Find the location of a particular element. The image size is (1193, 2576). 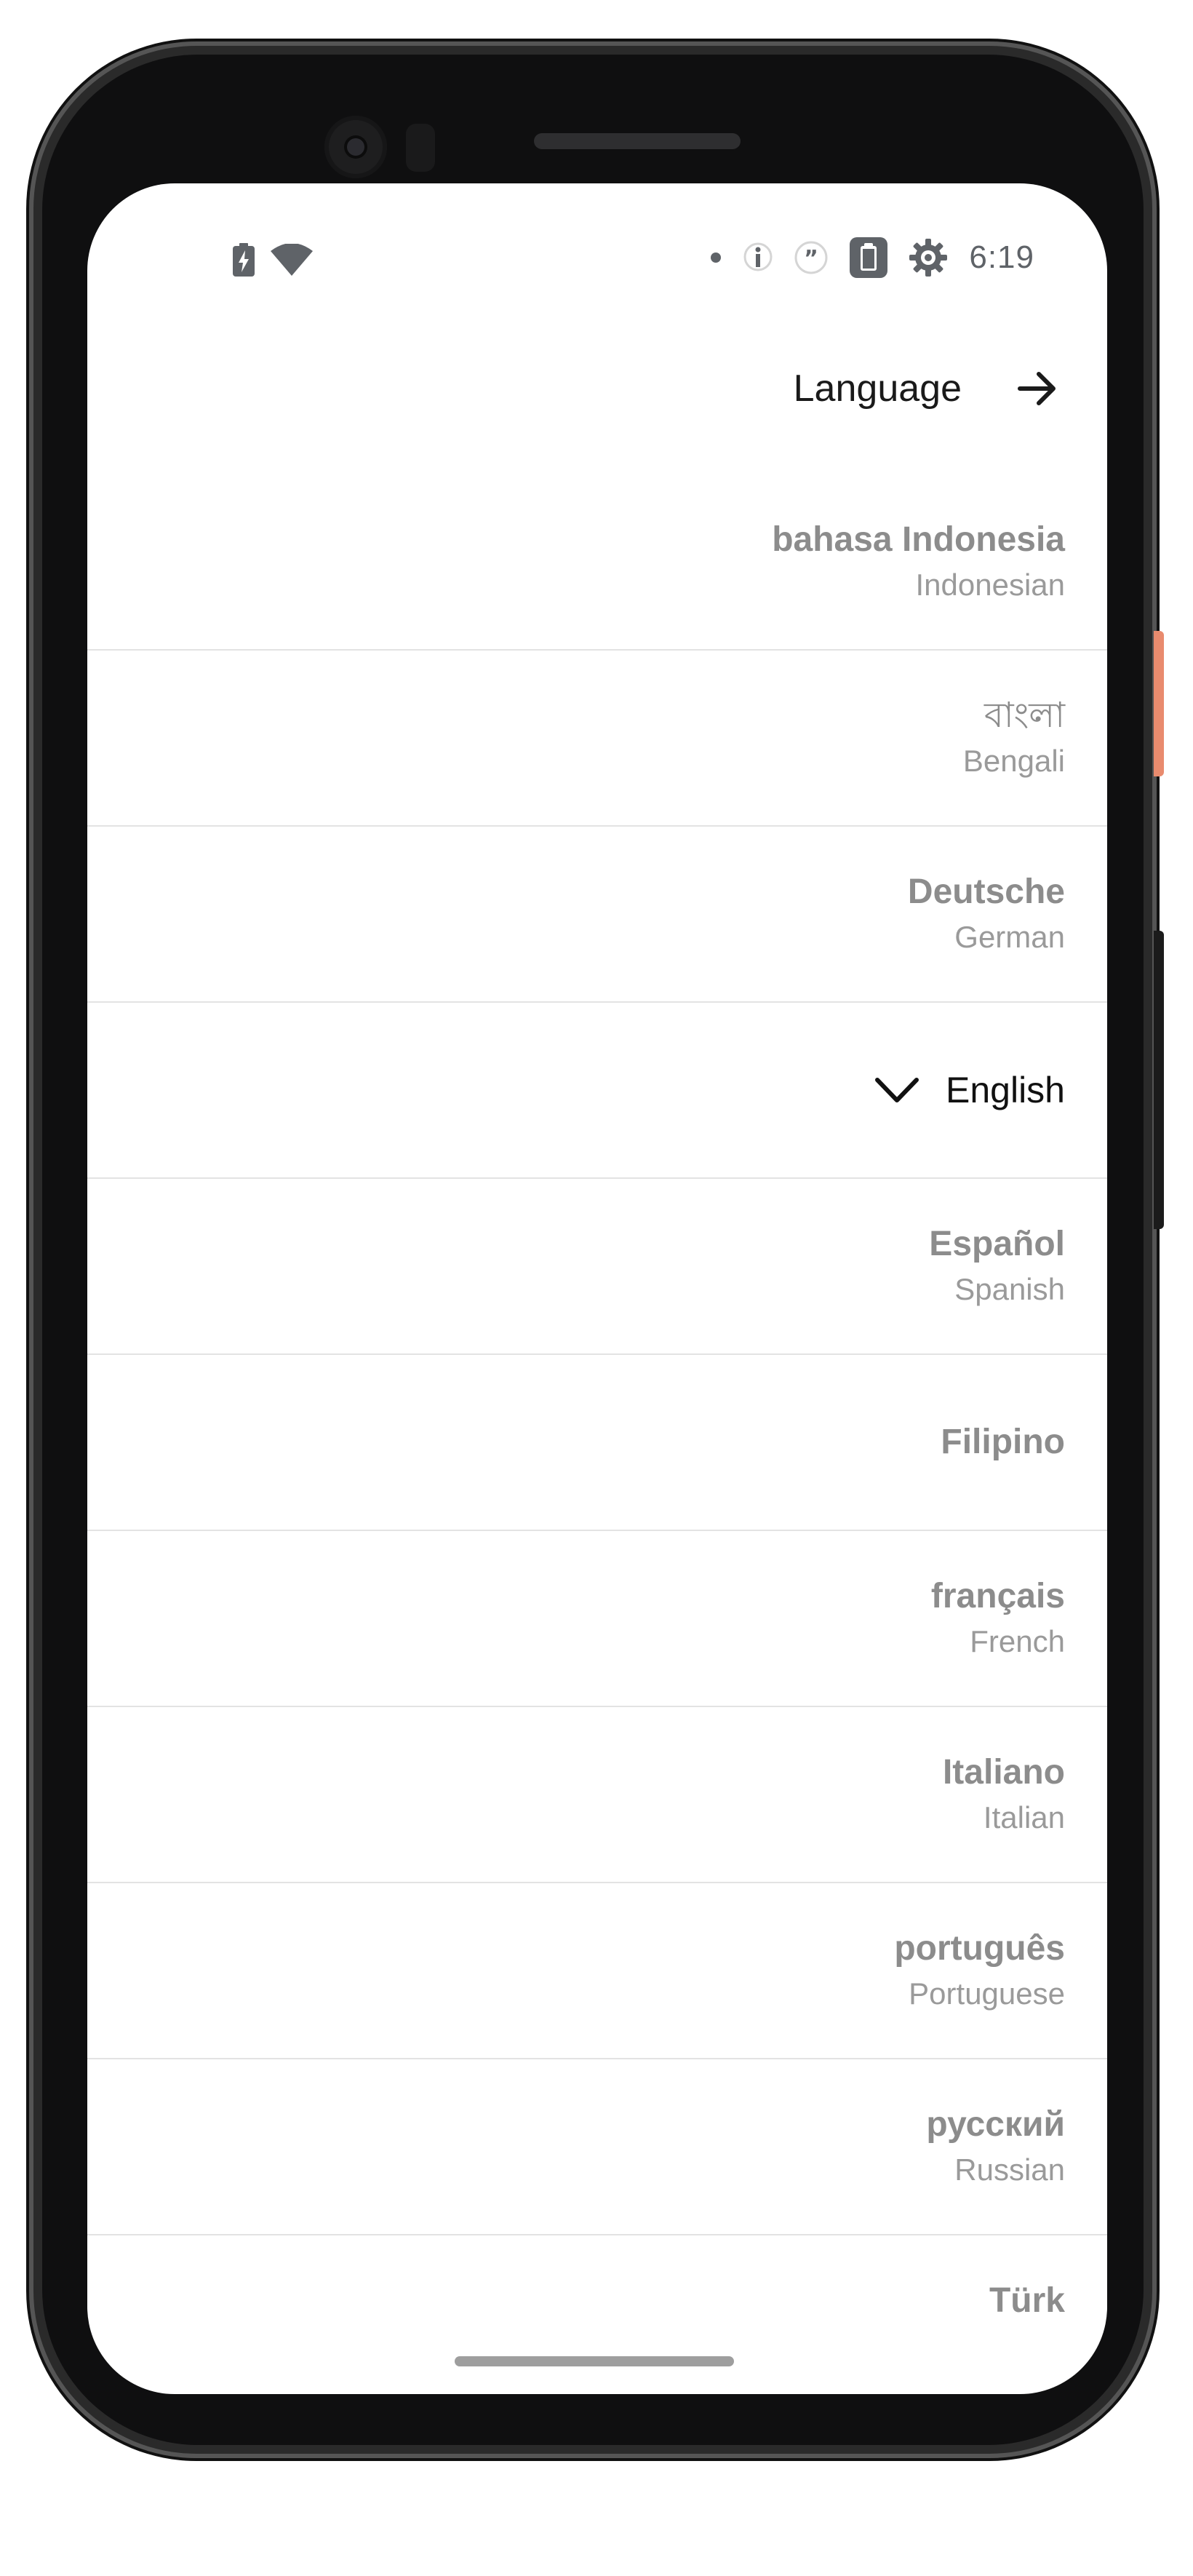

language-item-text: Filipino is located at coordinates (1003, 1442).